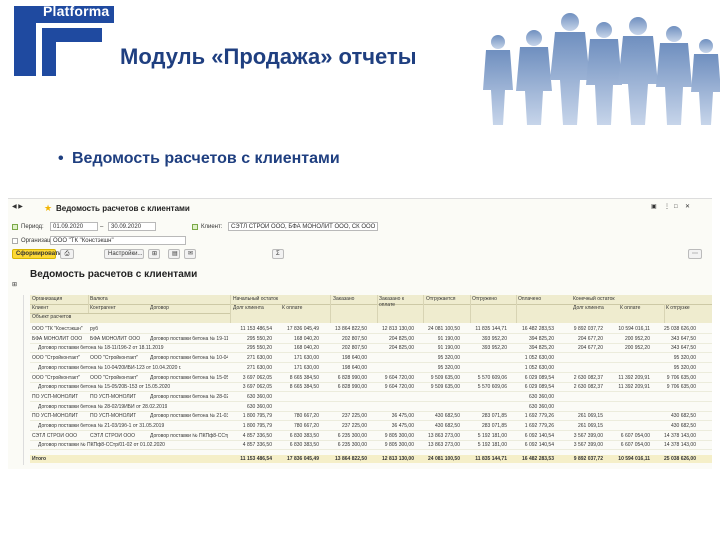 The height and width of the screenshot is (540, 720). Describe the element at coordinates (154, 254) in the screenshot. I see `expand-icon: ⊞` at that location.